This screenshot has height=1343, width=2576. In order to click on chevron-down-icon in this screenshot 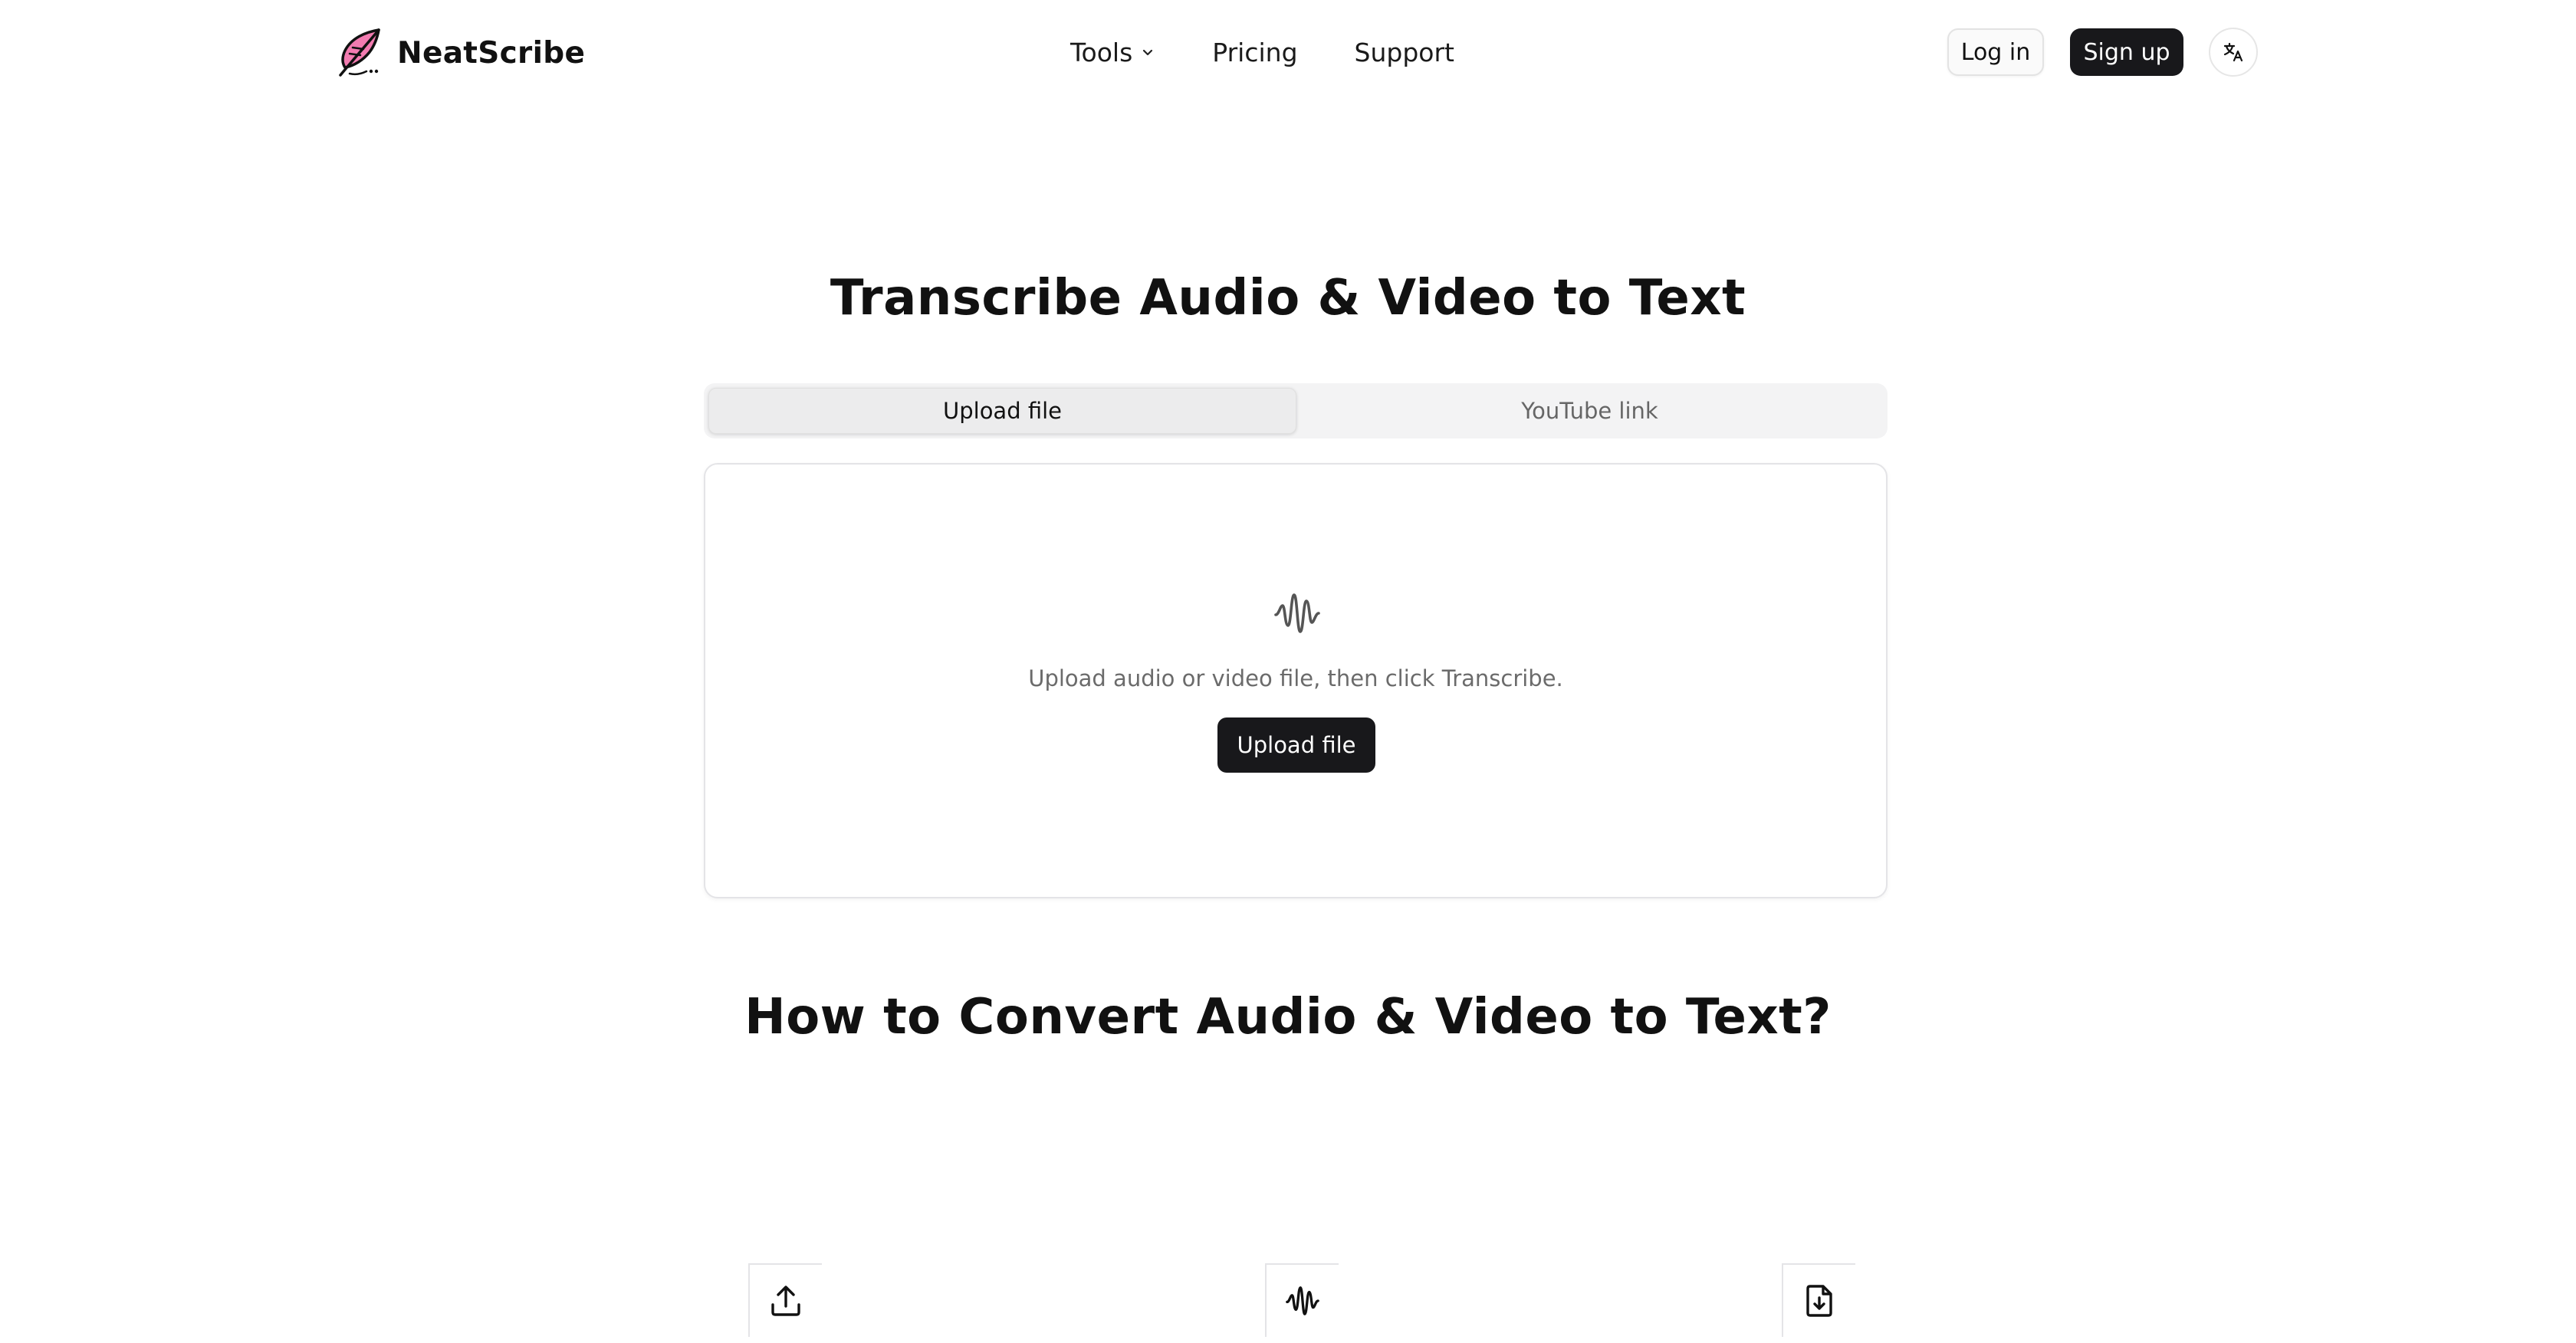, I will do `click(1148, 53)`.